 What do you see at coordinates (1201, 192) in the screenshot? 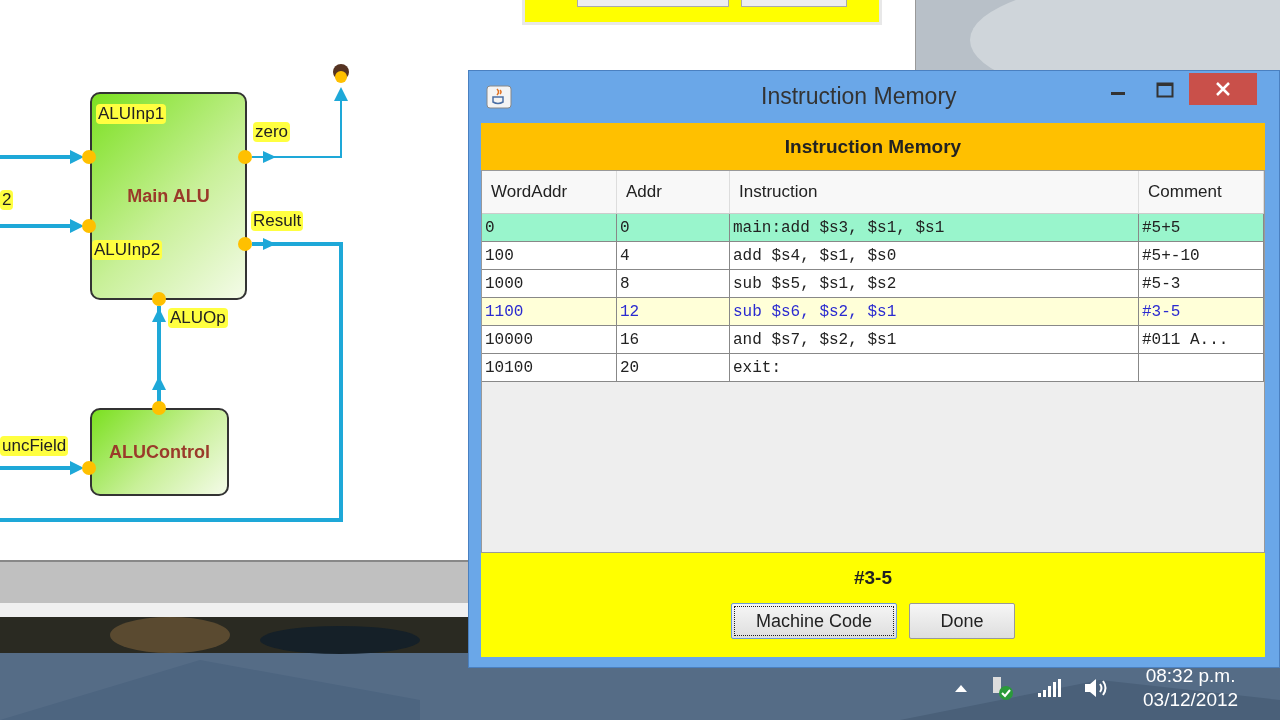
I see `column-header: Comment` at bounding box center [1201, 192].